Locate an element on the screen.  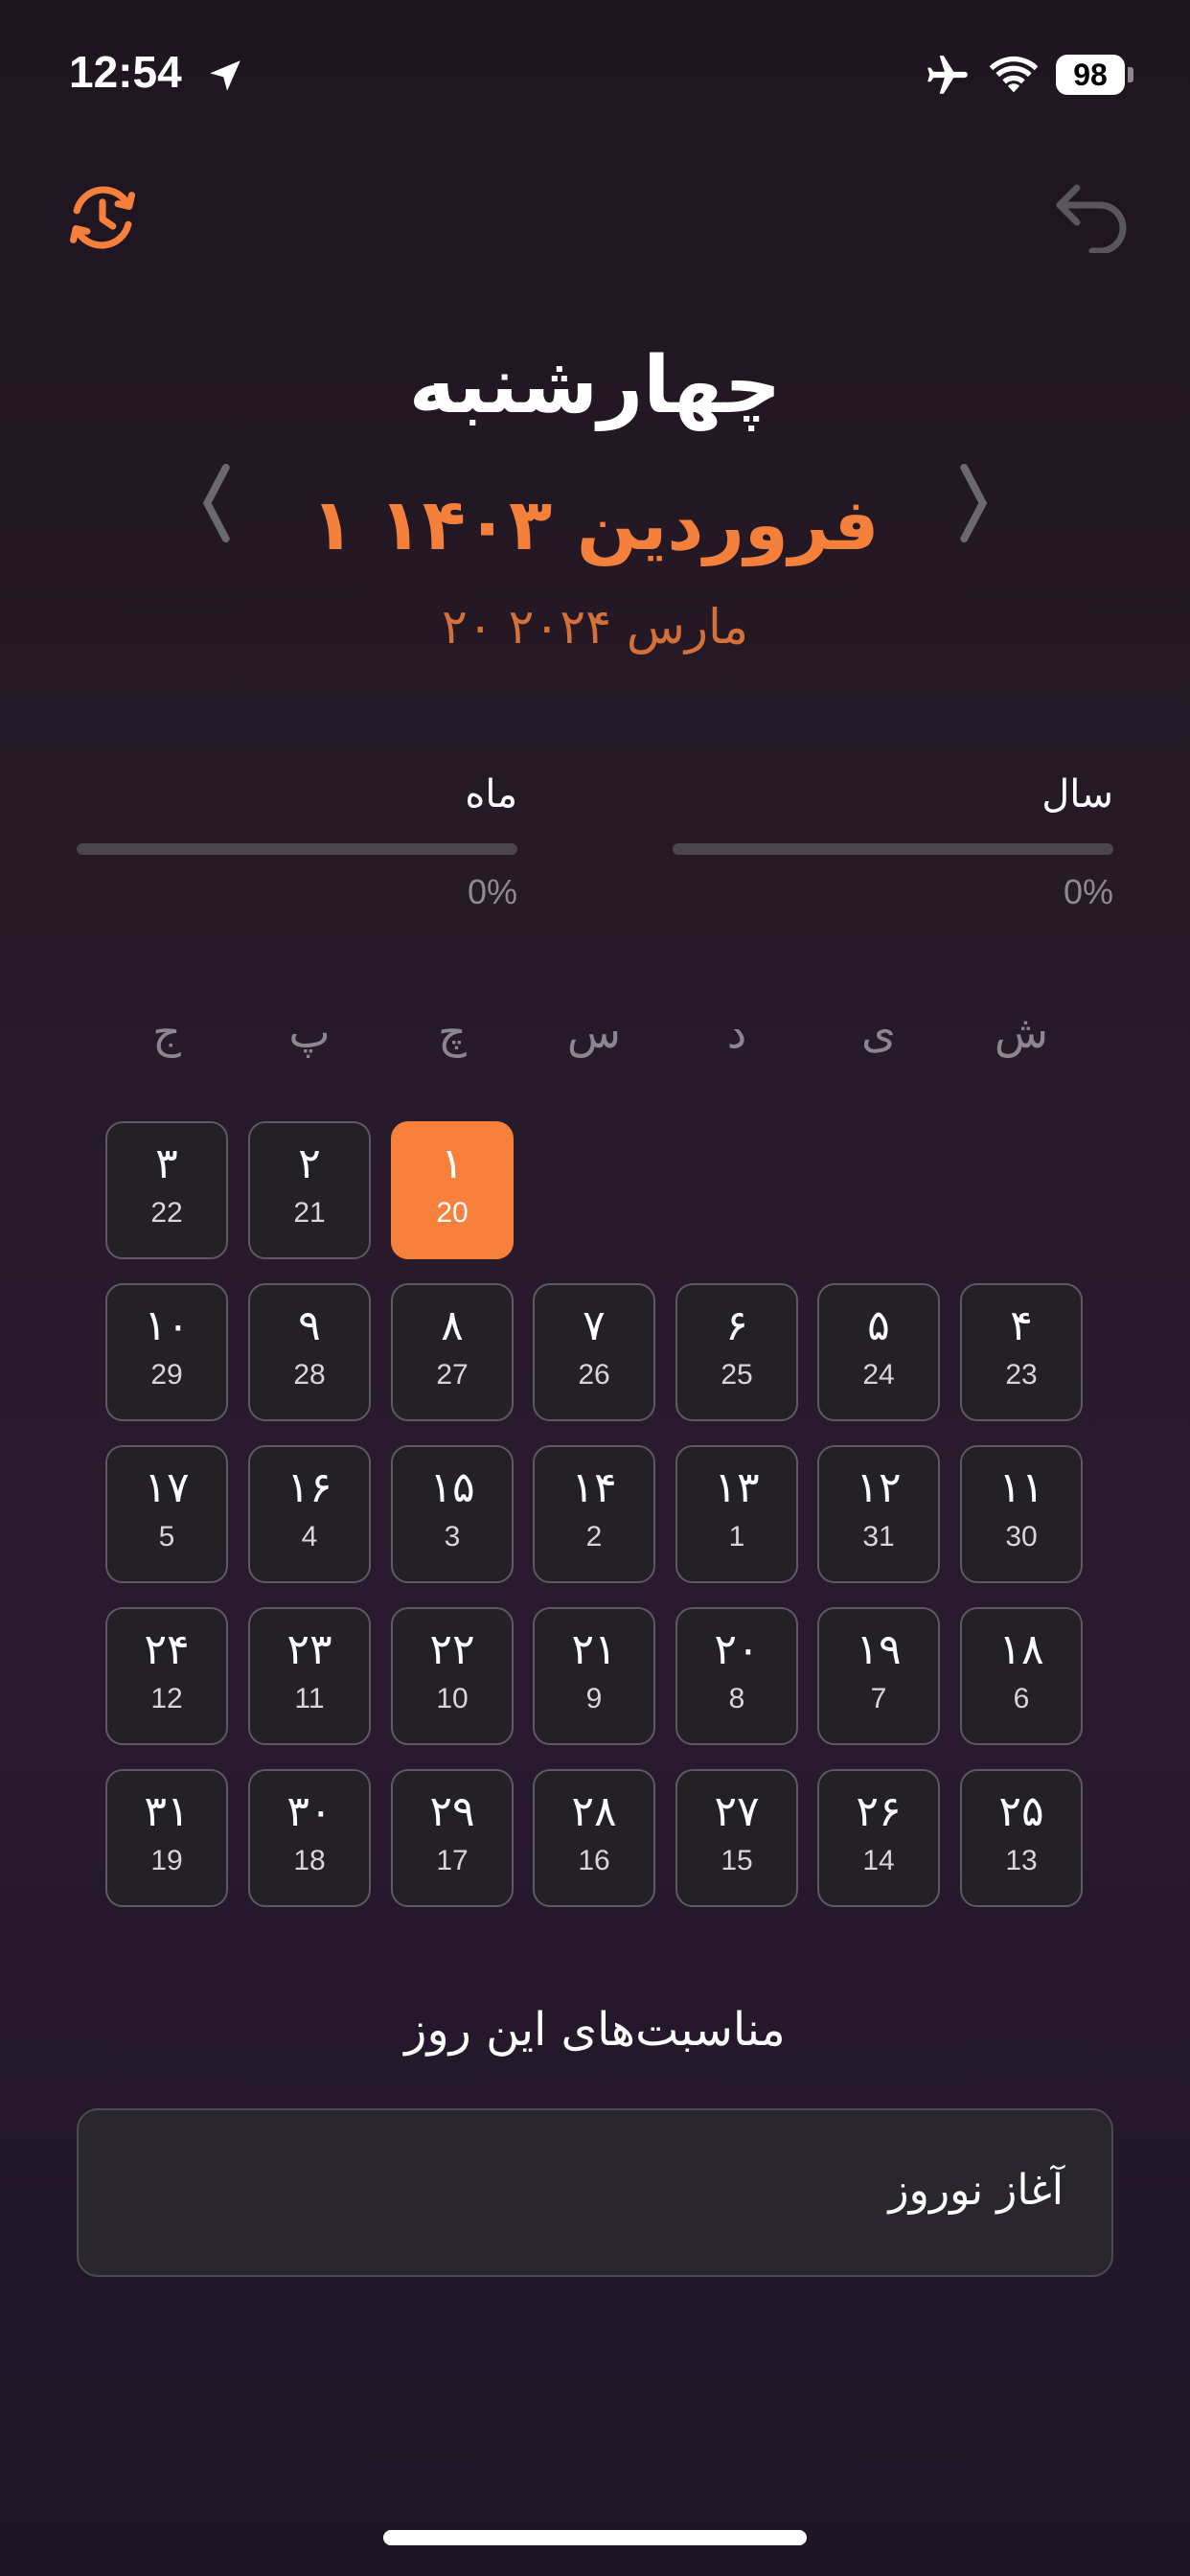
day-cell: ۲۲ 10 is located at coordinates (452, 1676).